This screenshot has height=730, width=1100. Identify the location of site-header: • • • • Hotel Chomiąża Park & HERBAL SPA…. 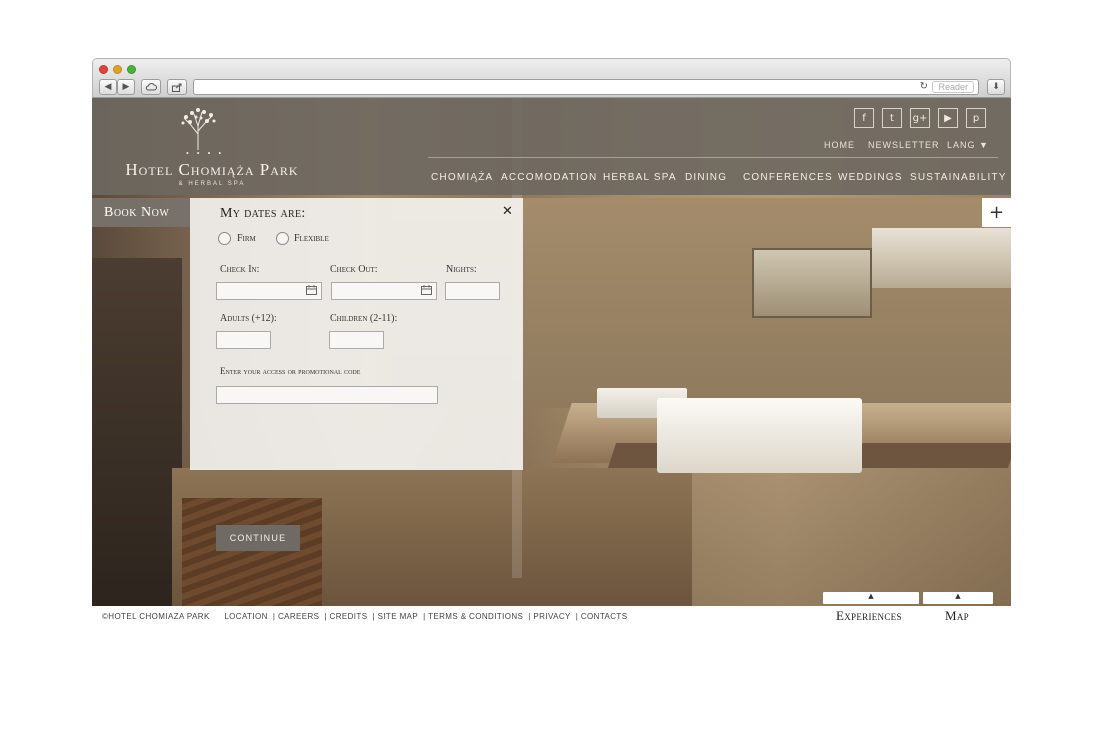
(551, 146).